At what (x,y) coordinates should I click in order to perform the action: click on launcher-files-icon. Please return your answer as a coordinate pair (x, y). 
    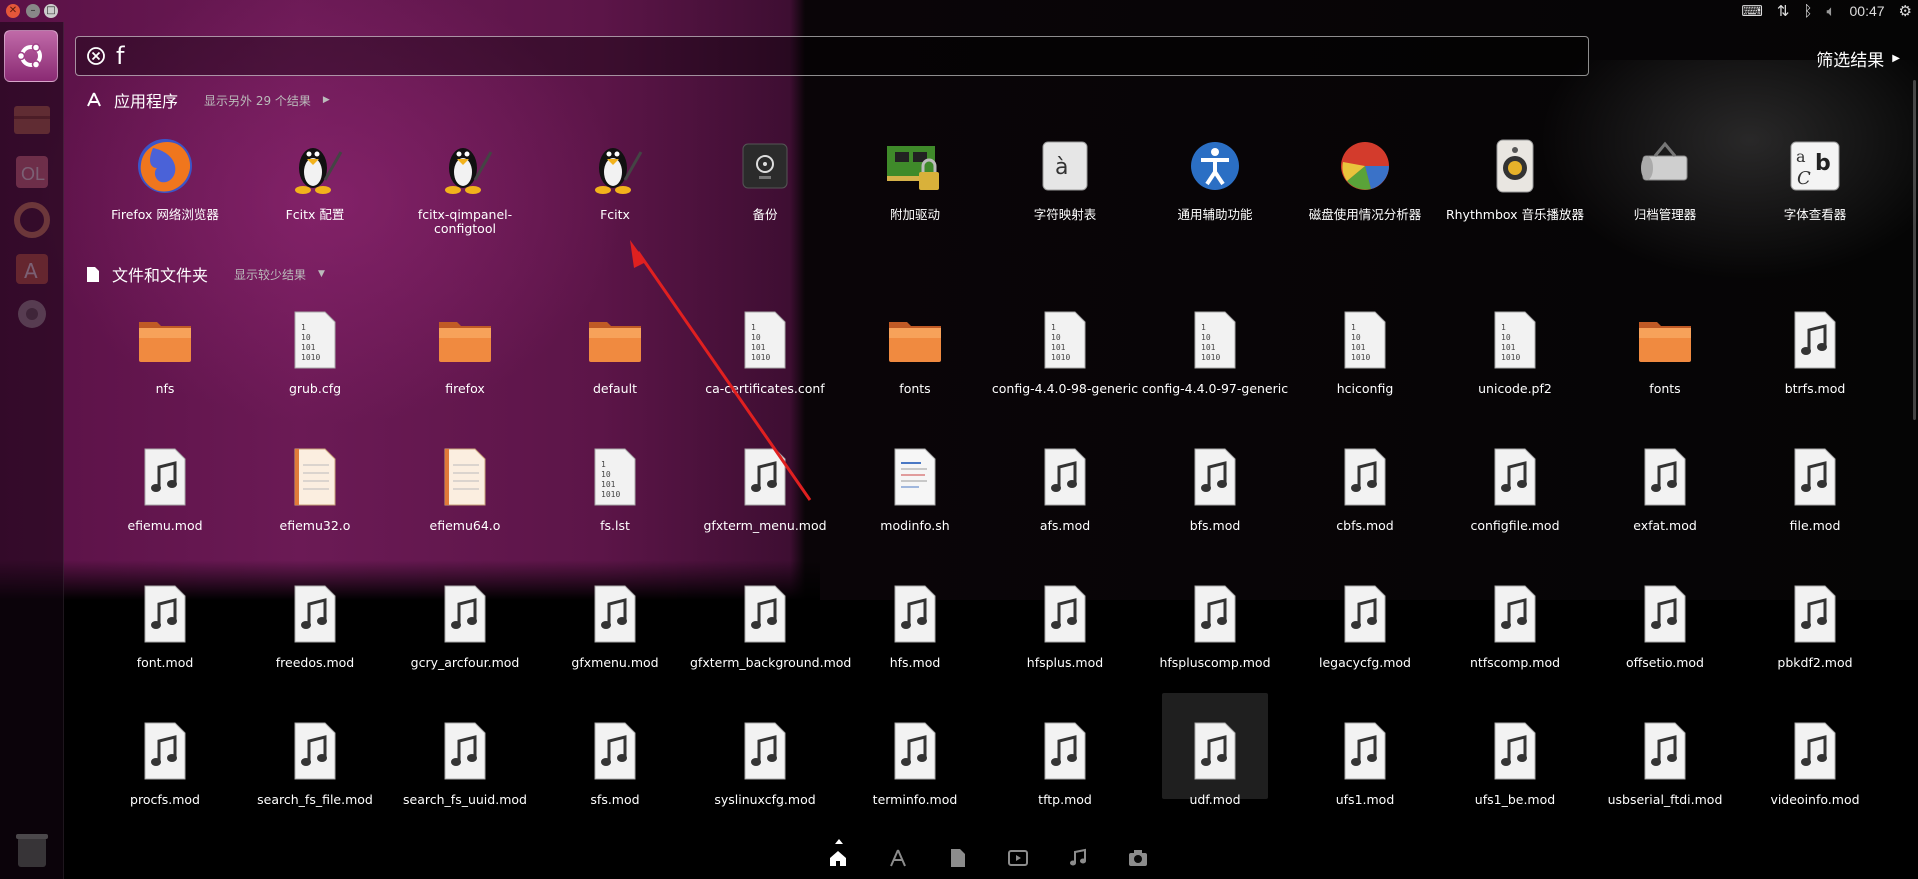
    Looking at the image, I should click on (32, 120).